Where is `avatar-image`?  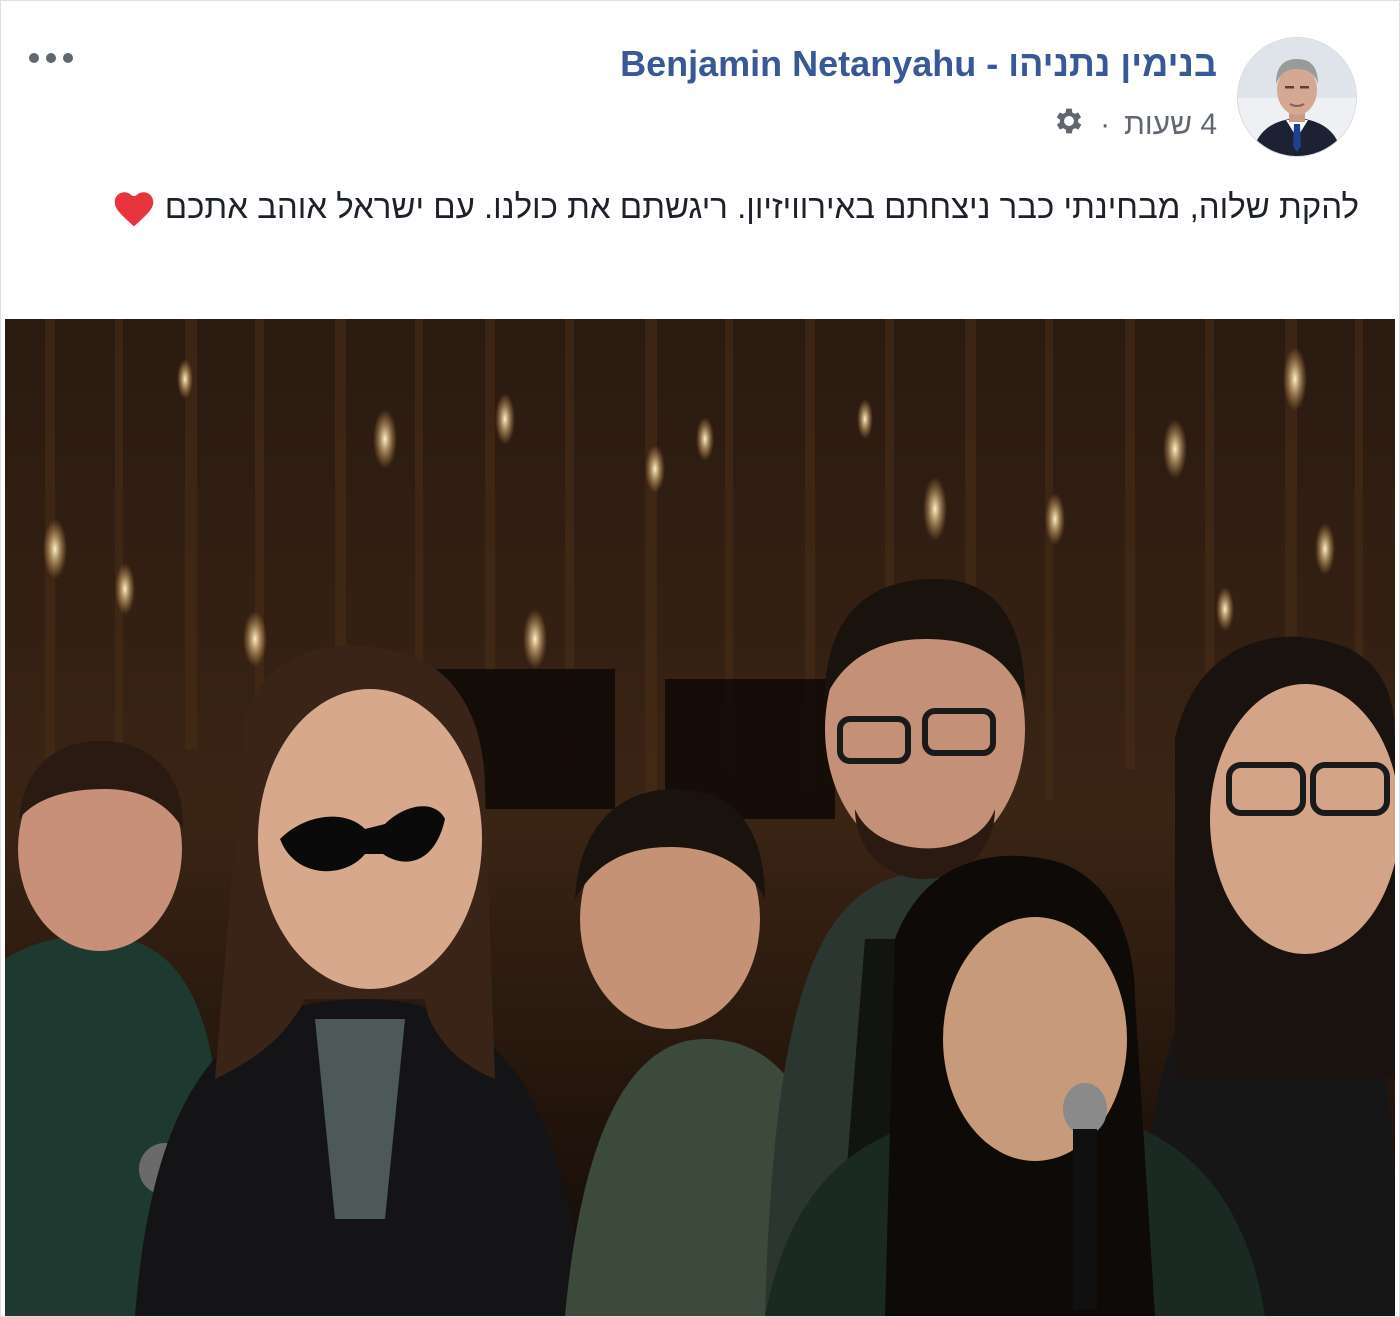 avatar-image is located at coordinates (1297, 97).